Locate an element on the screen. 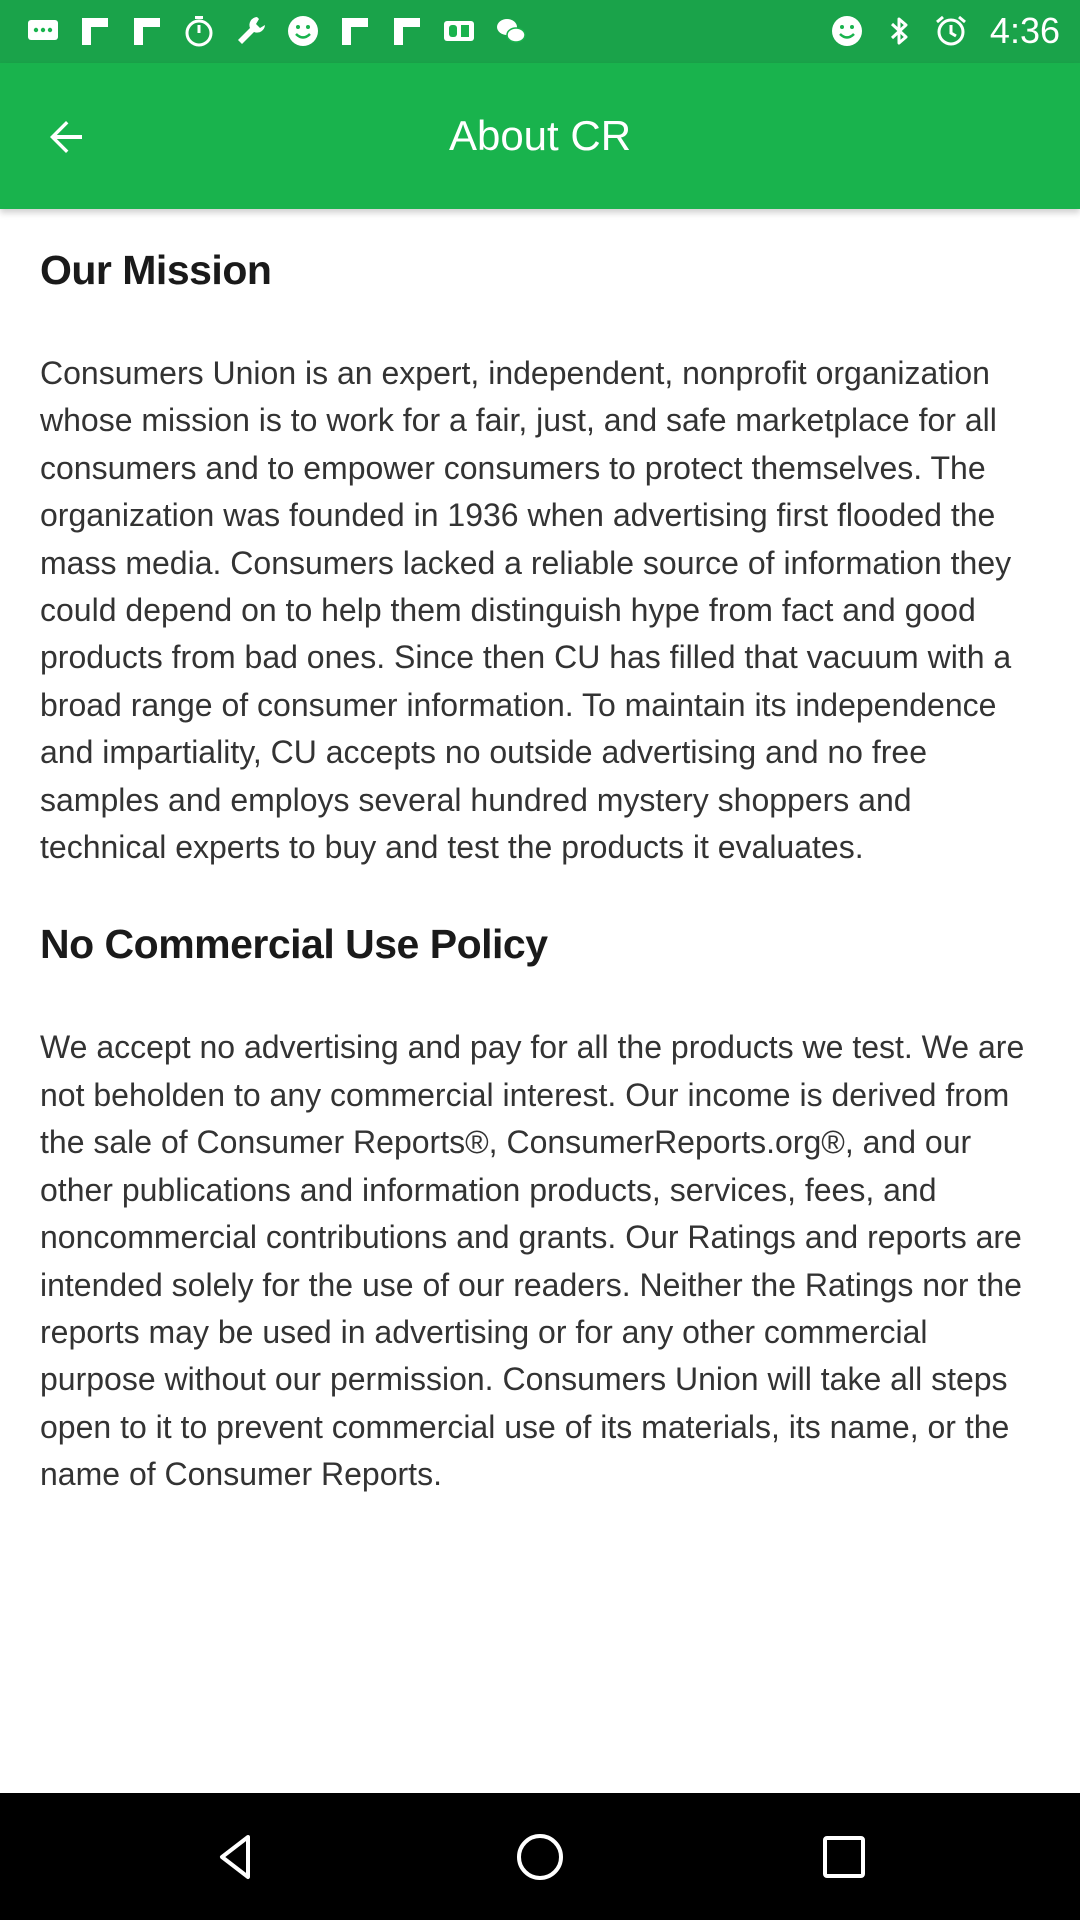 The height and width of the screenshot is (1920, 1080). policy-heading: No Commercial Use Policy is located at coordinates (294, 944).